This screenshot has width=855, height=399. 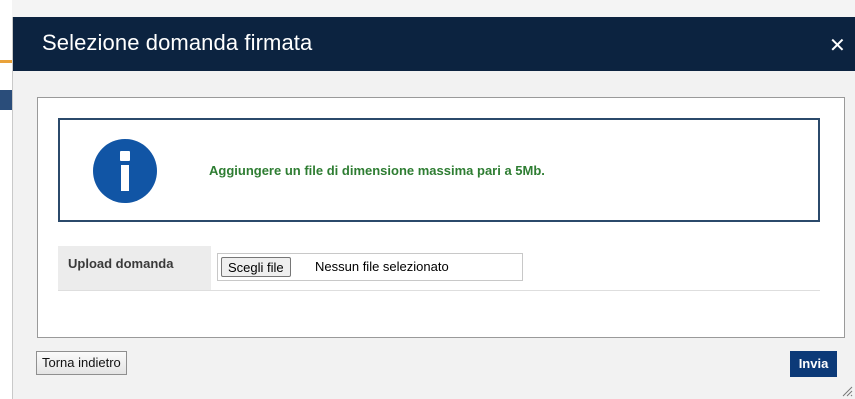 What do you see at coordinates (813, 364) in the screenshot?
I see `send-button: Invia` at bounding box center [813, 364].